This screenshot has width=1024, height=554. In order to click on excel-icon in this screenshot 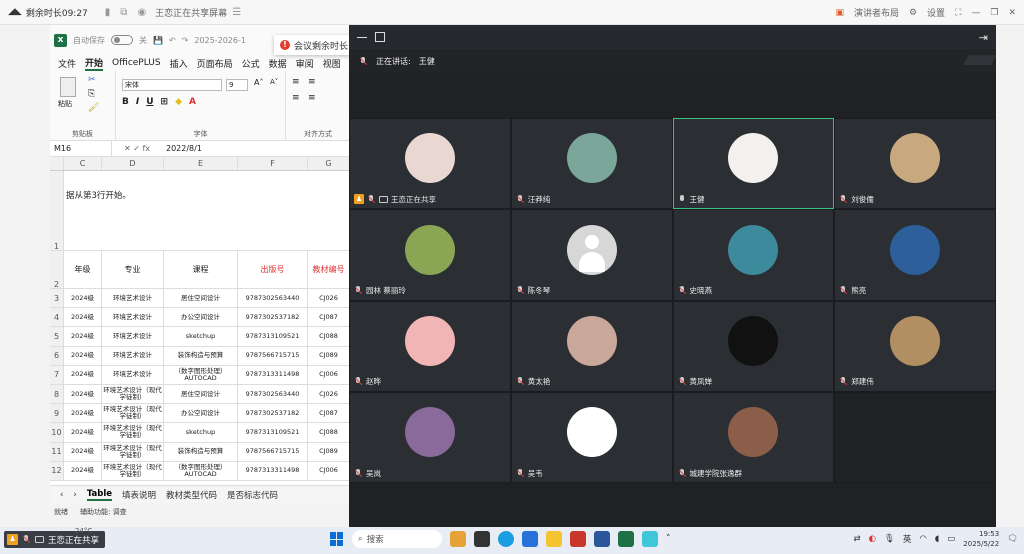, I will do `click(626, 539)`.